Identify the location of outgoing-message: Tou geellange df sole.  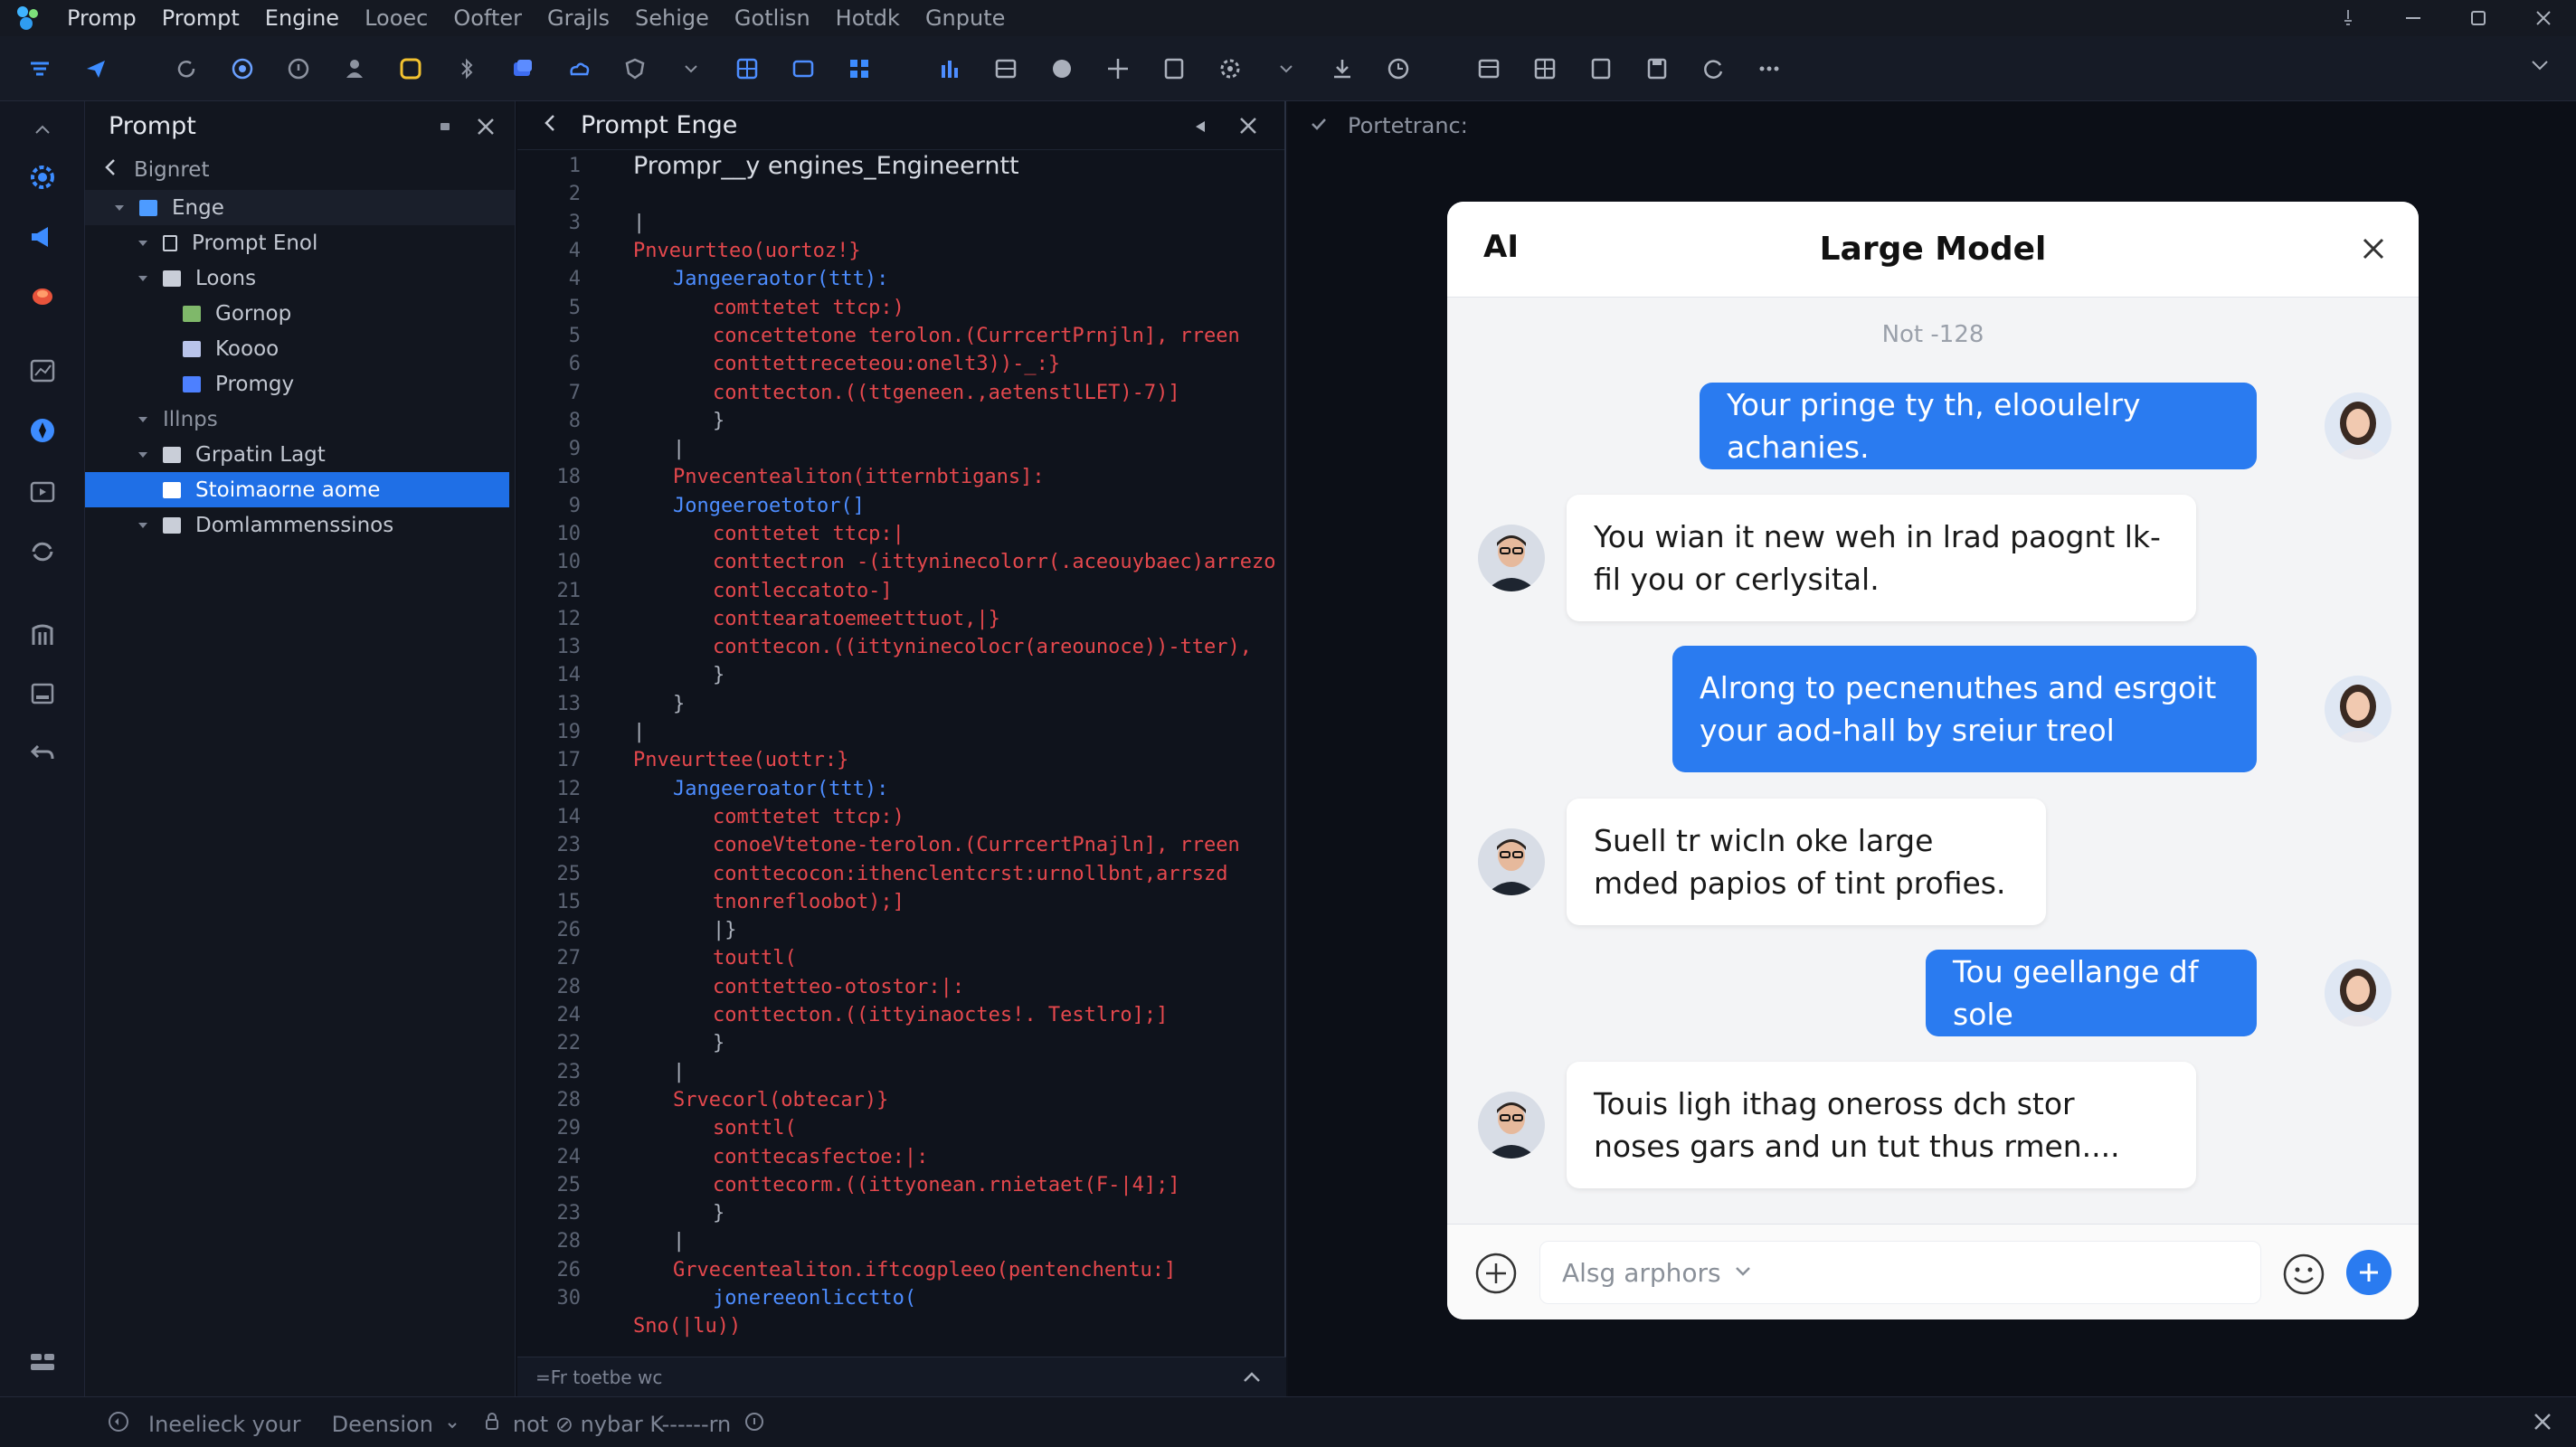
(2091, 993).